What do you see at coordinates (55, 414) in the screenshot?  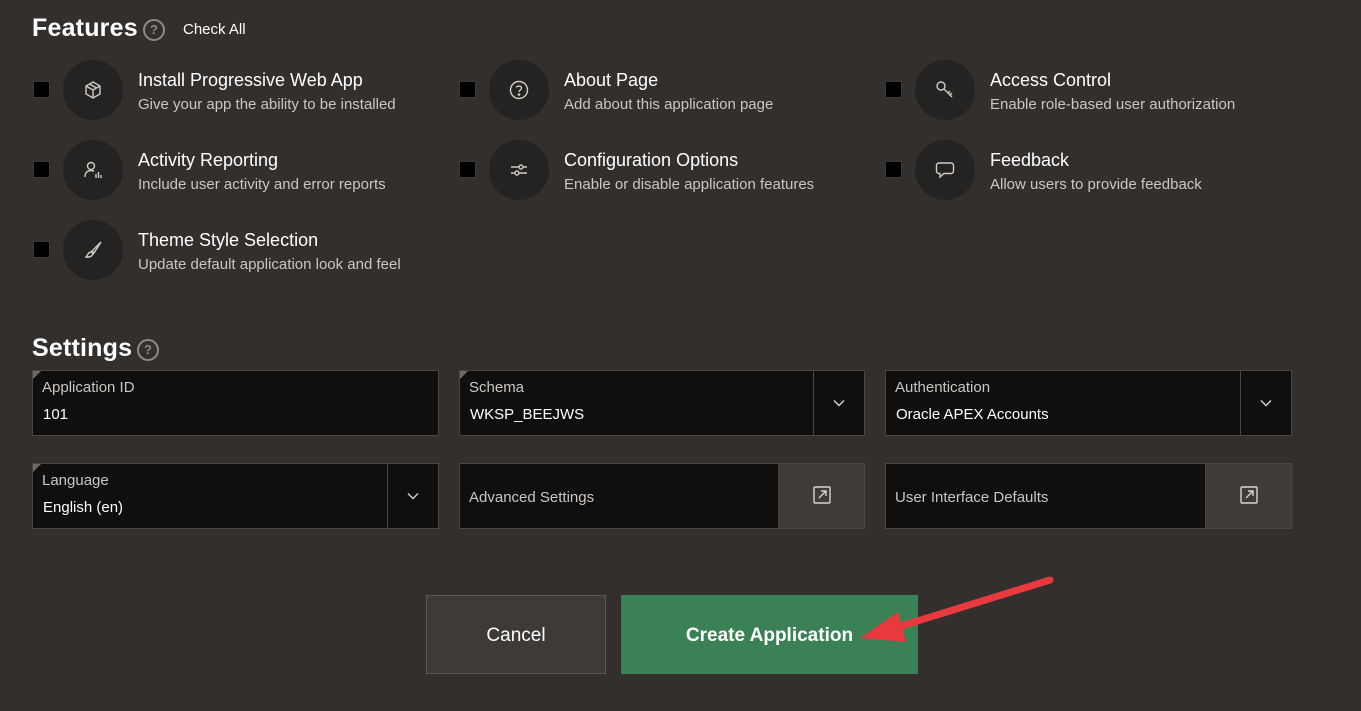 I see `application-id-value: 101` at bounding box center [55, 414].